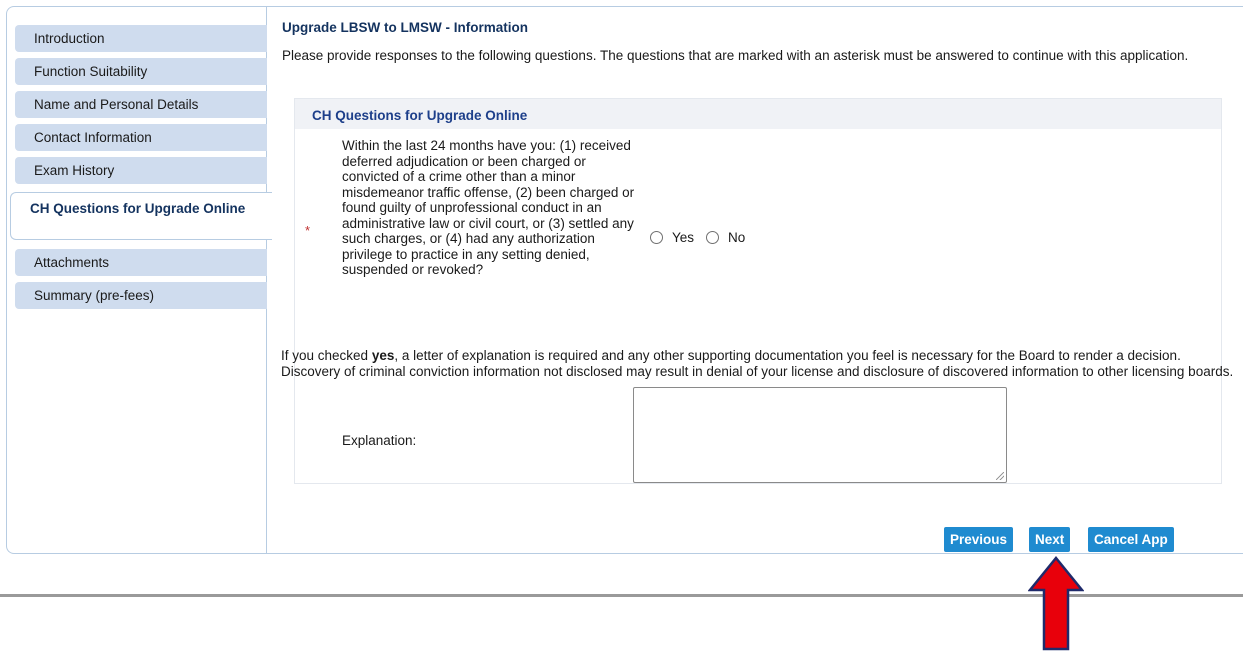 Image resolution: width=1243 pixels, height=651 pixels. I want to click on cancel-app-button: Cancel App, so click(1131, 539).